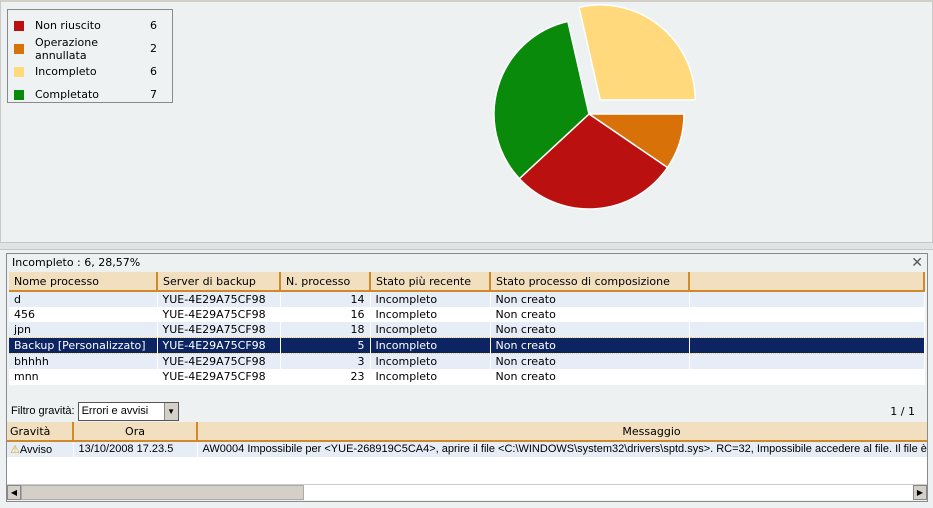 The width and height of the screenshot is (933, 508). What do you see at coordinates (325, 282) in the screenshot?
I see `column-header: N. processo` at bounding box center [325, 282].